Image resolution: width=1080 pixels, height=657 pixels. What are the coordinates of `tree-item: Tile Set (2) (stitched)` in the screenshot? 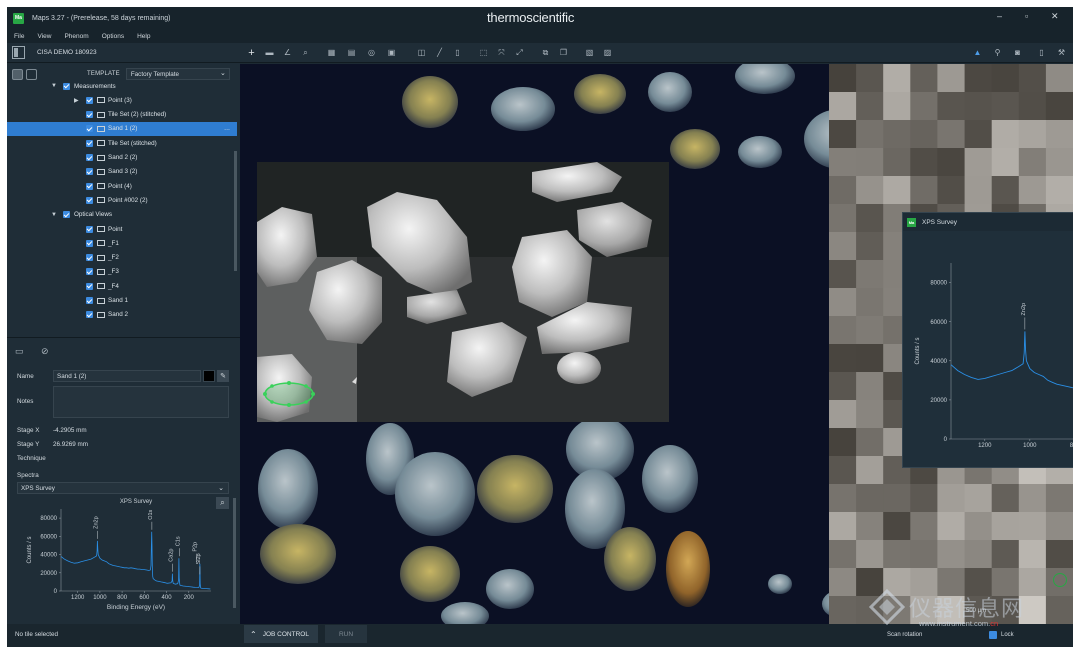 It's located at (122, 115).